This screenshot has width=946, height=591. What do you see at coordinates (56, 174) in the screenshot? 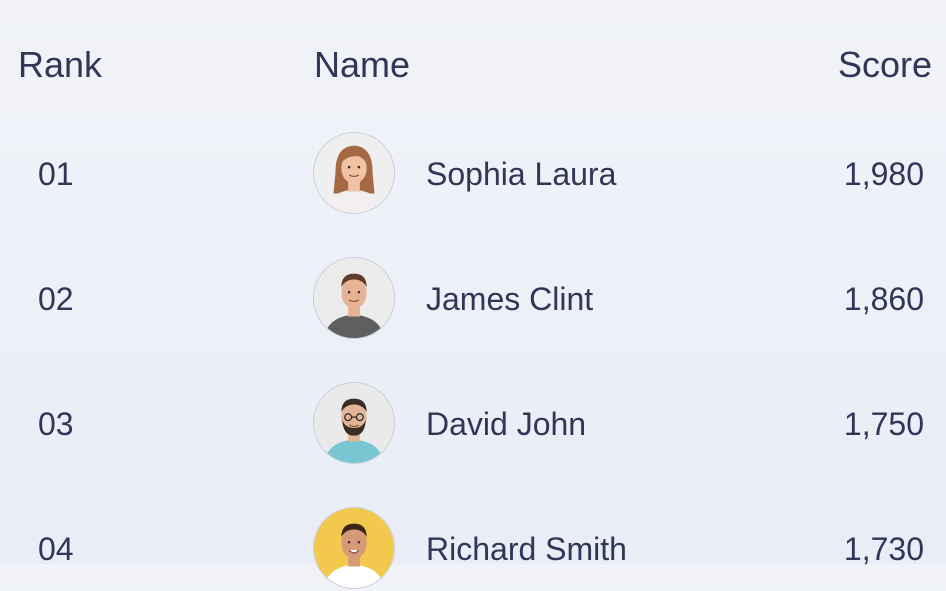
I see `rank-value: 01` at bounding box center [56, 174].